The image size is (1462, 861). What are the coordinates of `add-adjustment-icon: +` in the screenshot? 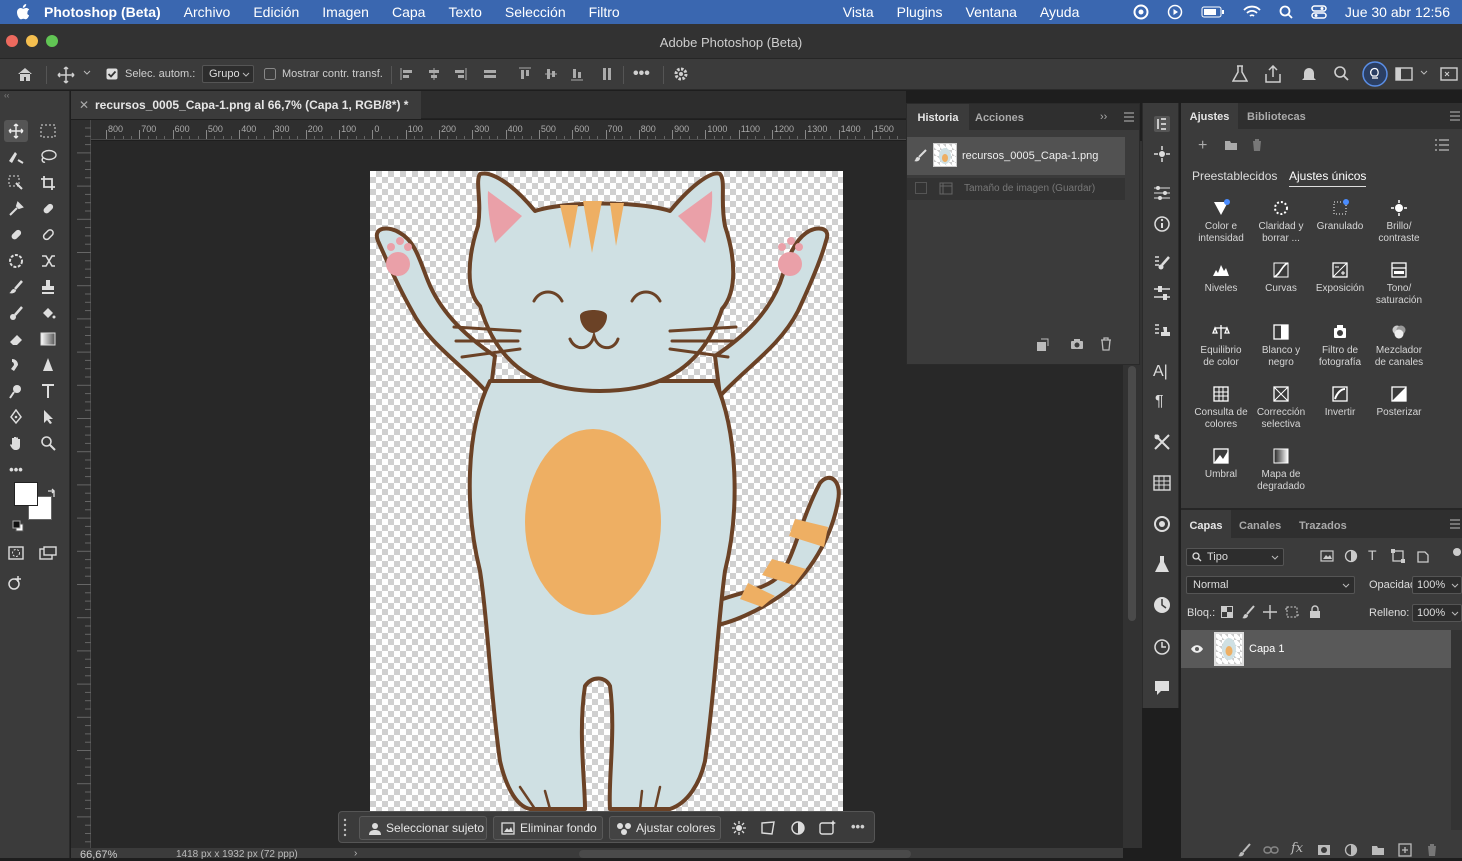 It's located at (1202, 146).